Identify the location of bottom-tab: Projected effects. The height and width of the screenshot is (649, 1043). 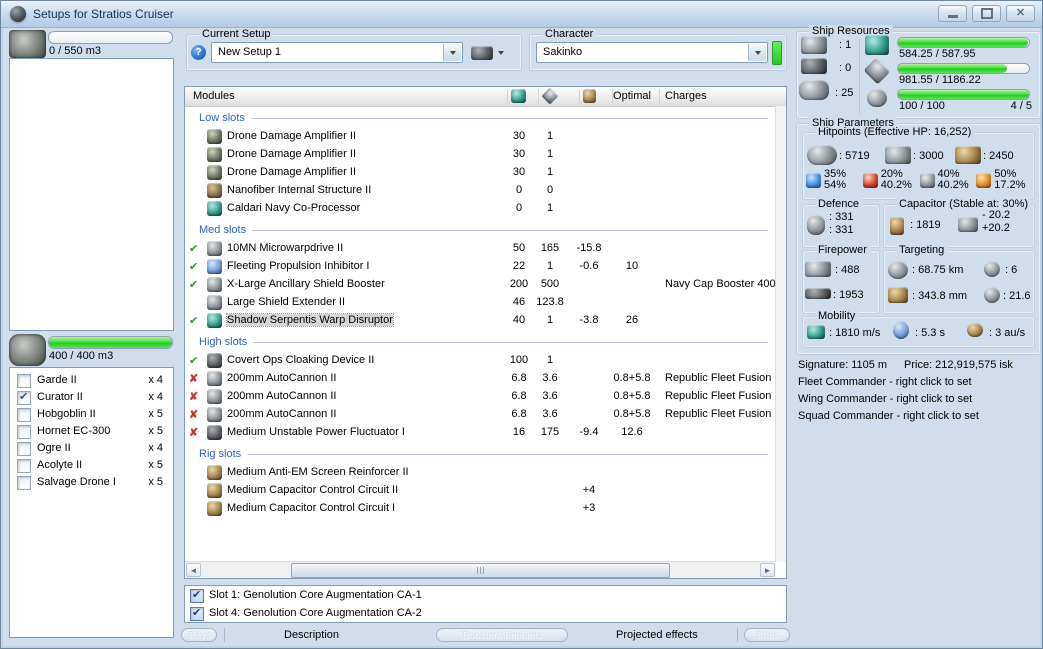
(657, 635).